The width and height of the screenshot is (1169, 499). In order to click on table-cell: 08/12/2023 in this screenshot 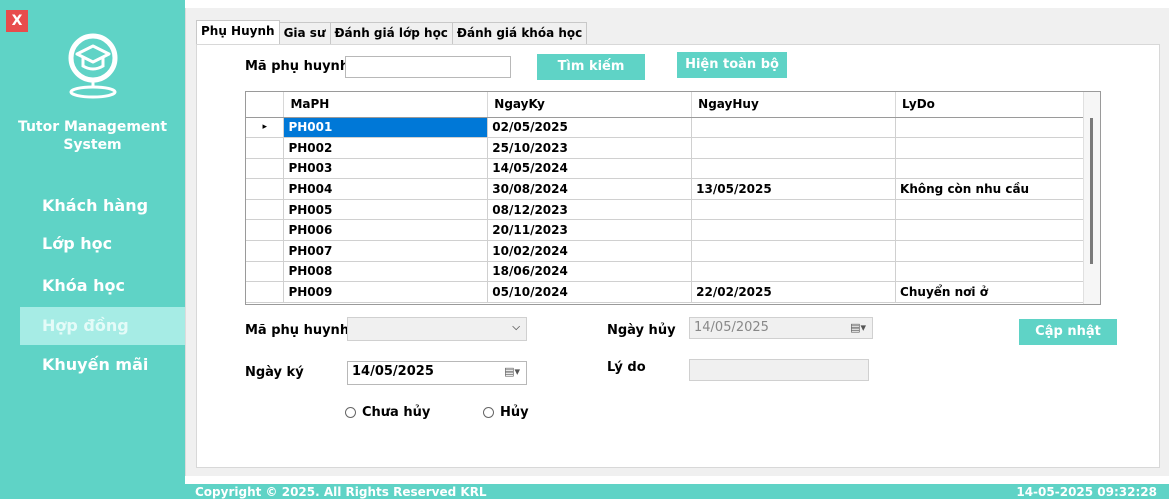, I will do `click(590, 210)`.